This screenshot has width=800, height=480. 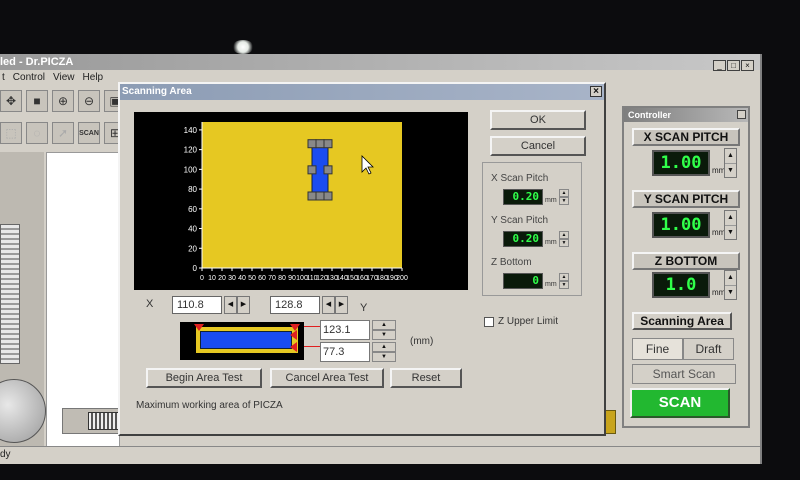 I want to click on x-position-arrows: ◀ ▶, so click(x=237, y=305).